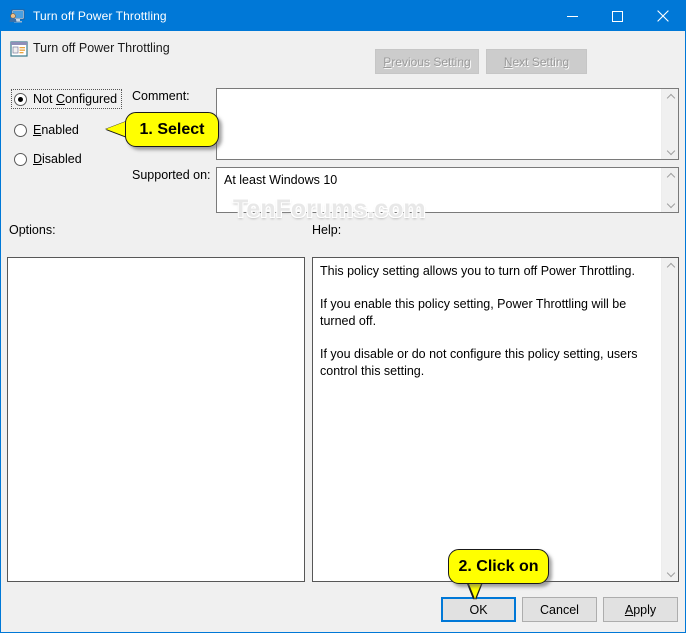 The width and height of the screenshot is (686, 633). Describe the element at coordinates (559, 609) in the screenshot. I see `cancel-button: Cancel` at that location.